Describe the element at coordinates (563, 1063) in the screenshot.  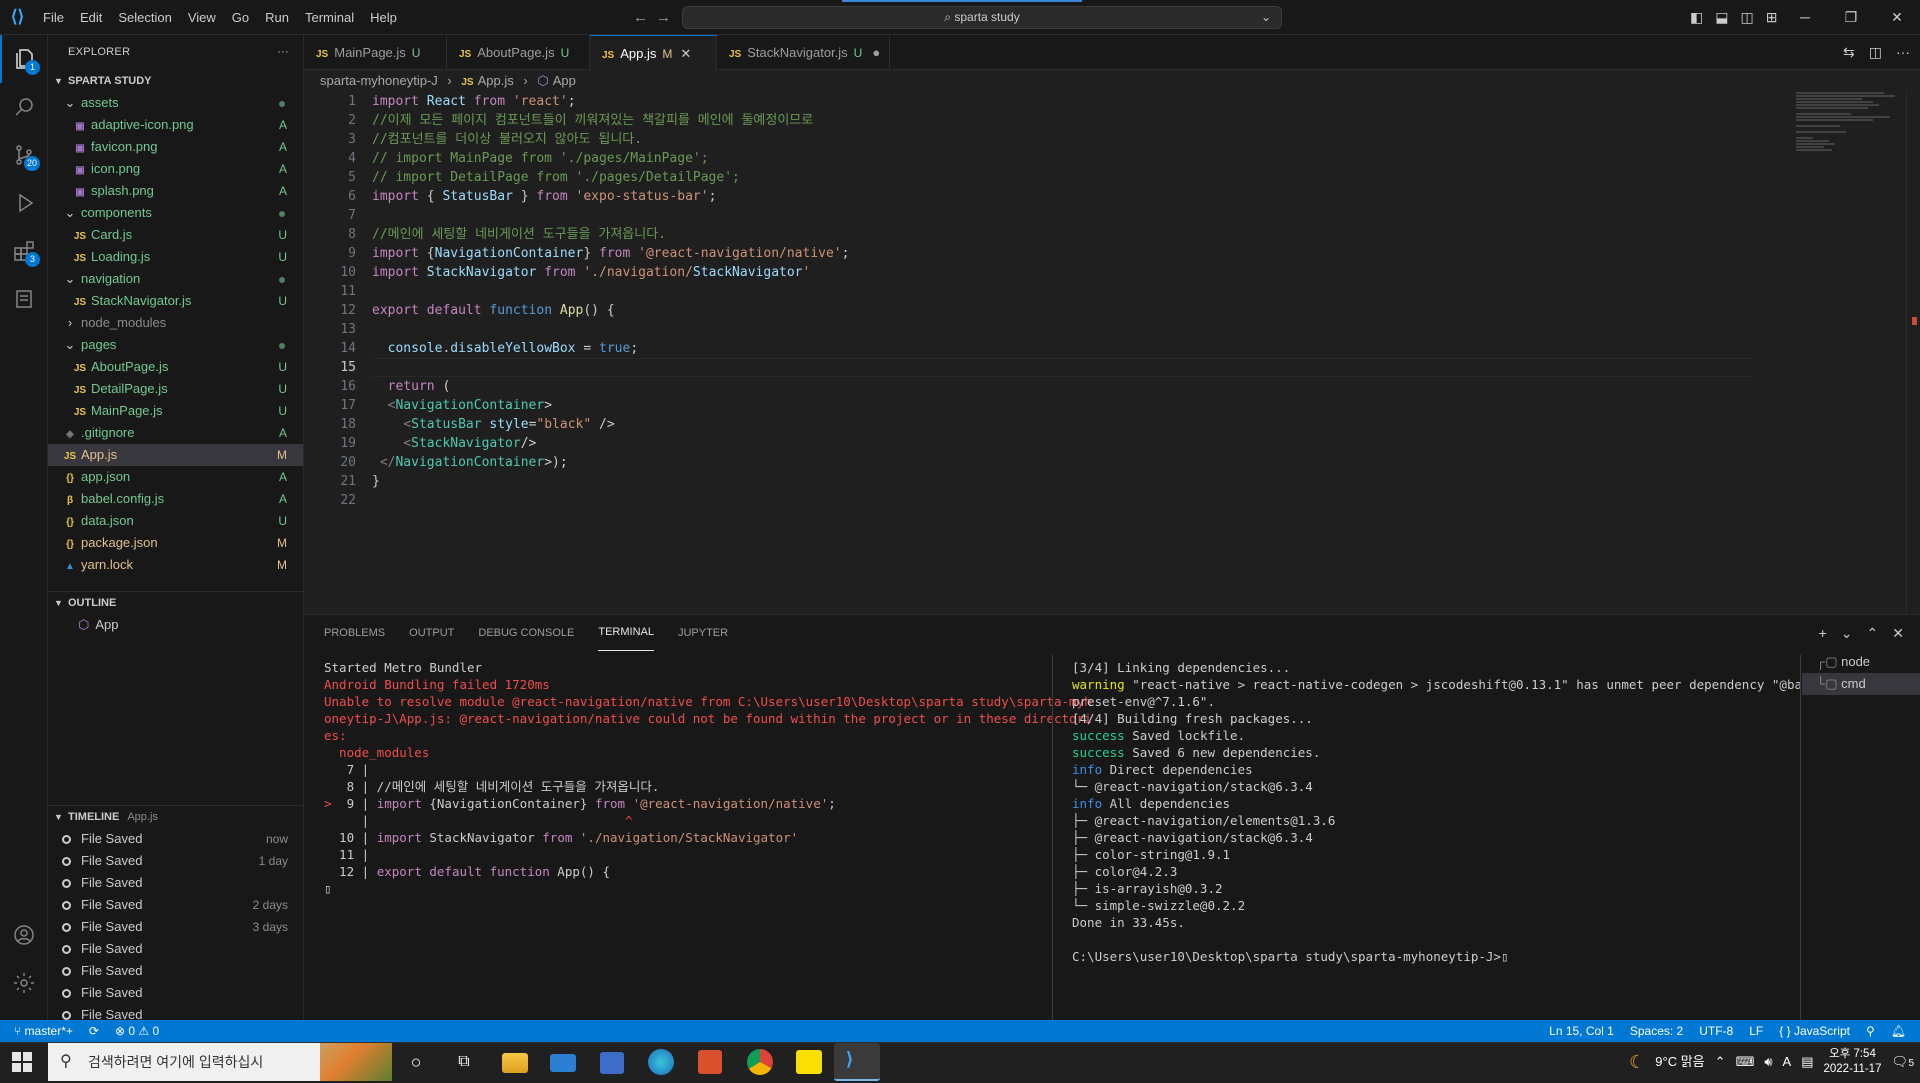
I see `mail-icon` at that location.